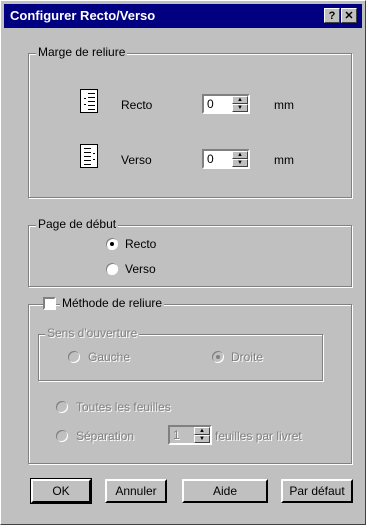 The width and height of the screenshot is (366, 525). Describe the element at coordinates (112, 244) in the screenshot. I see `start-recto-radio` at that location.